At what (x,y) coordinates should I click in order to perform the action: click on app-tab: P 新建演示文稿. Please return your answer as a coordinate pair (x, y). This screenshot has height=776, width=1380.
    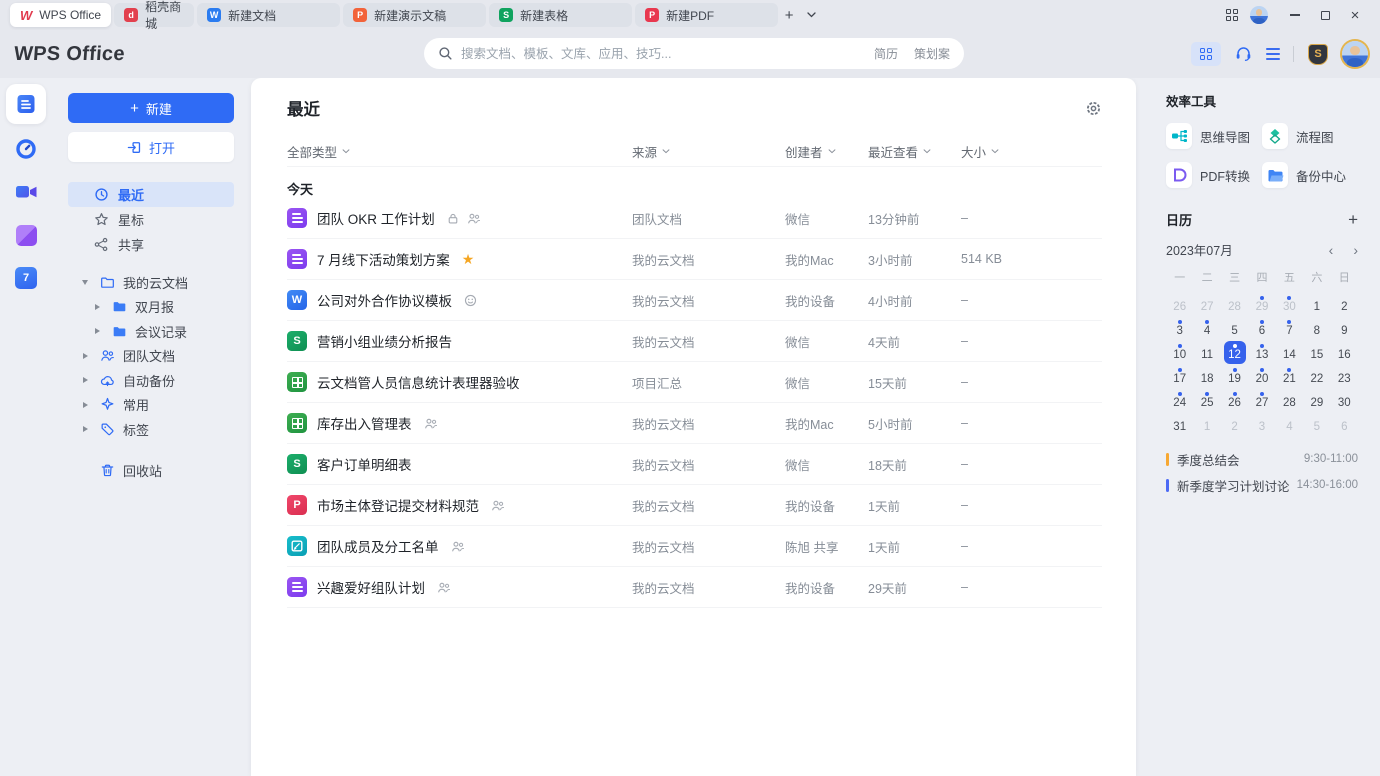
    Looking at the image, I should click on (415, 15).